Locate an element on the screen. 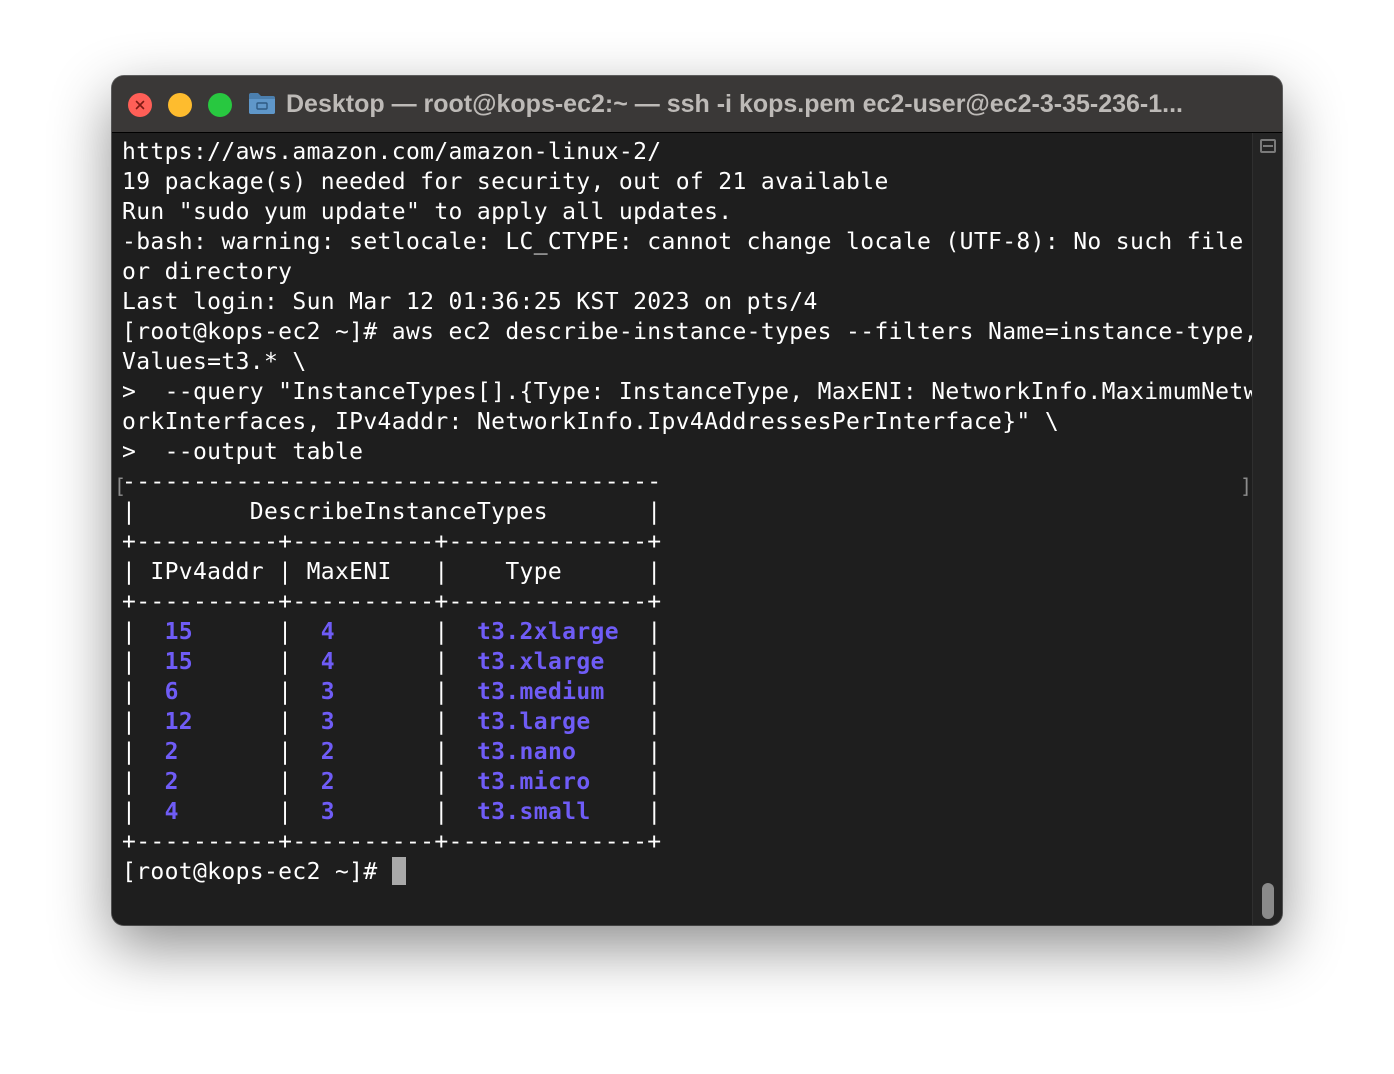  command-line: > --output table is located at coordinates (243, 452).